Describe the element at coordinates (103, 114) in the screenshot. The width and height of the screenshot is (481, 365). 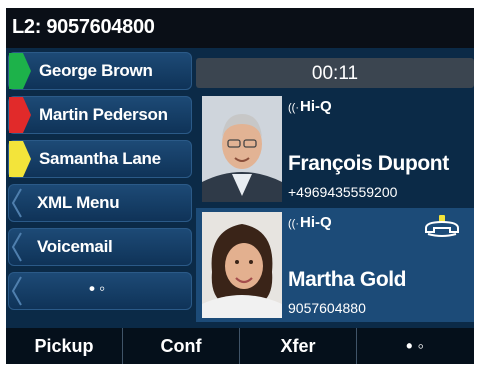
I see `line-key-label: Martin Pederson` at that location.